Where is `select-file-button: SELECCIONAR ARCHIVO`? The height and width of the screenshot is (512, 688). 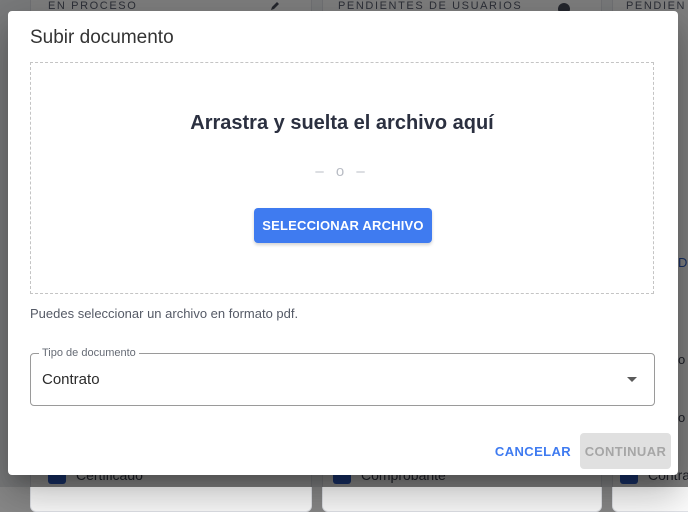
select-file-button: SELECCIONAR ARCHIVO is located at coordinates (343, 225).